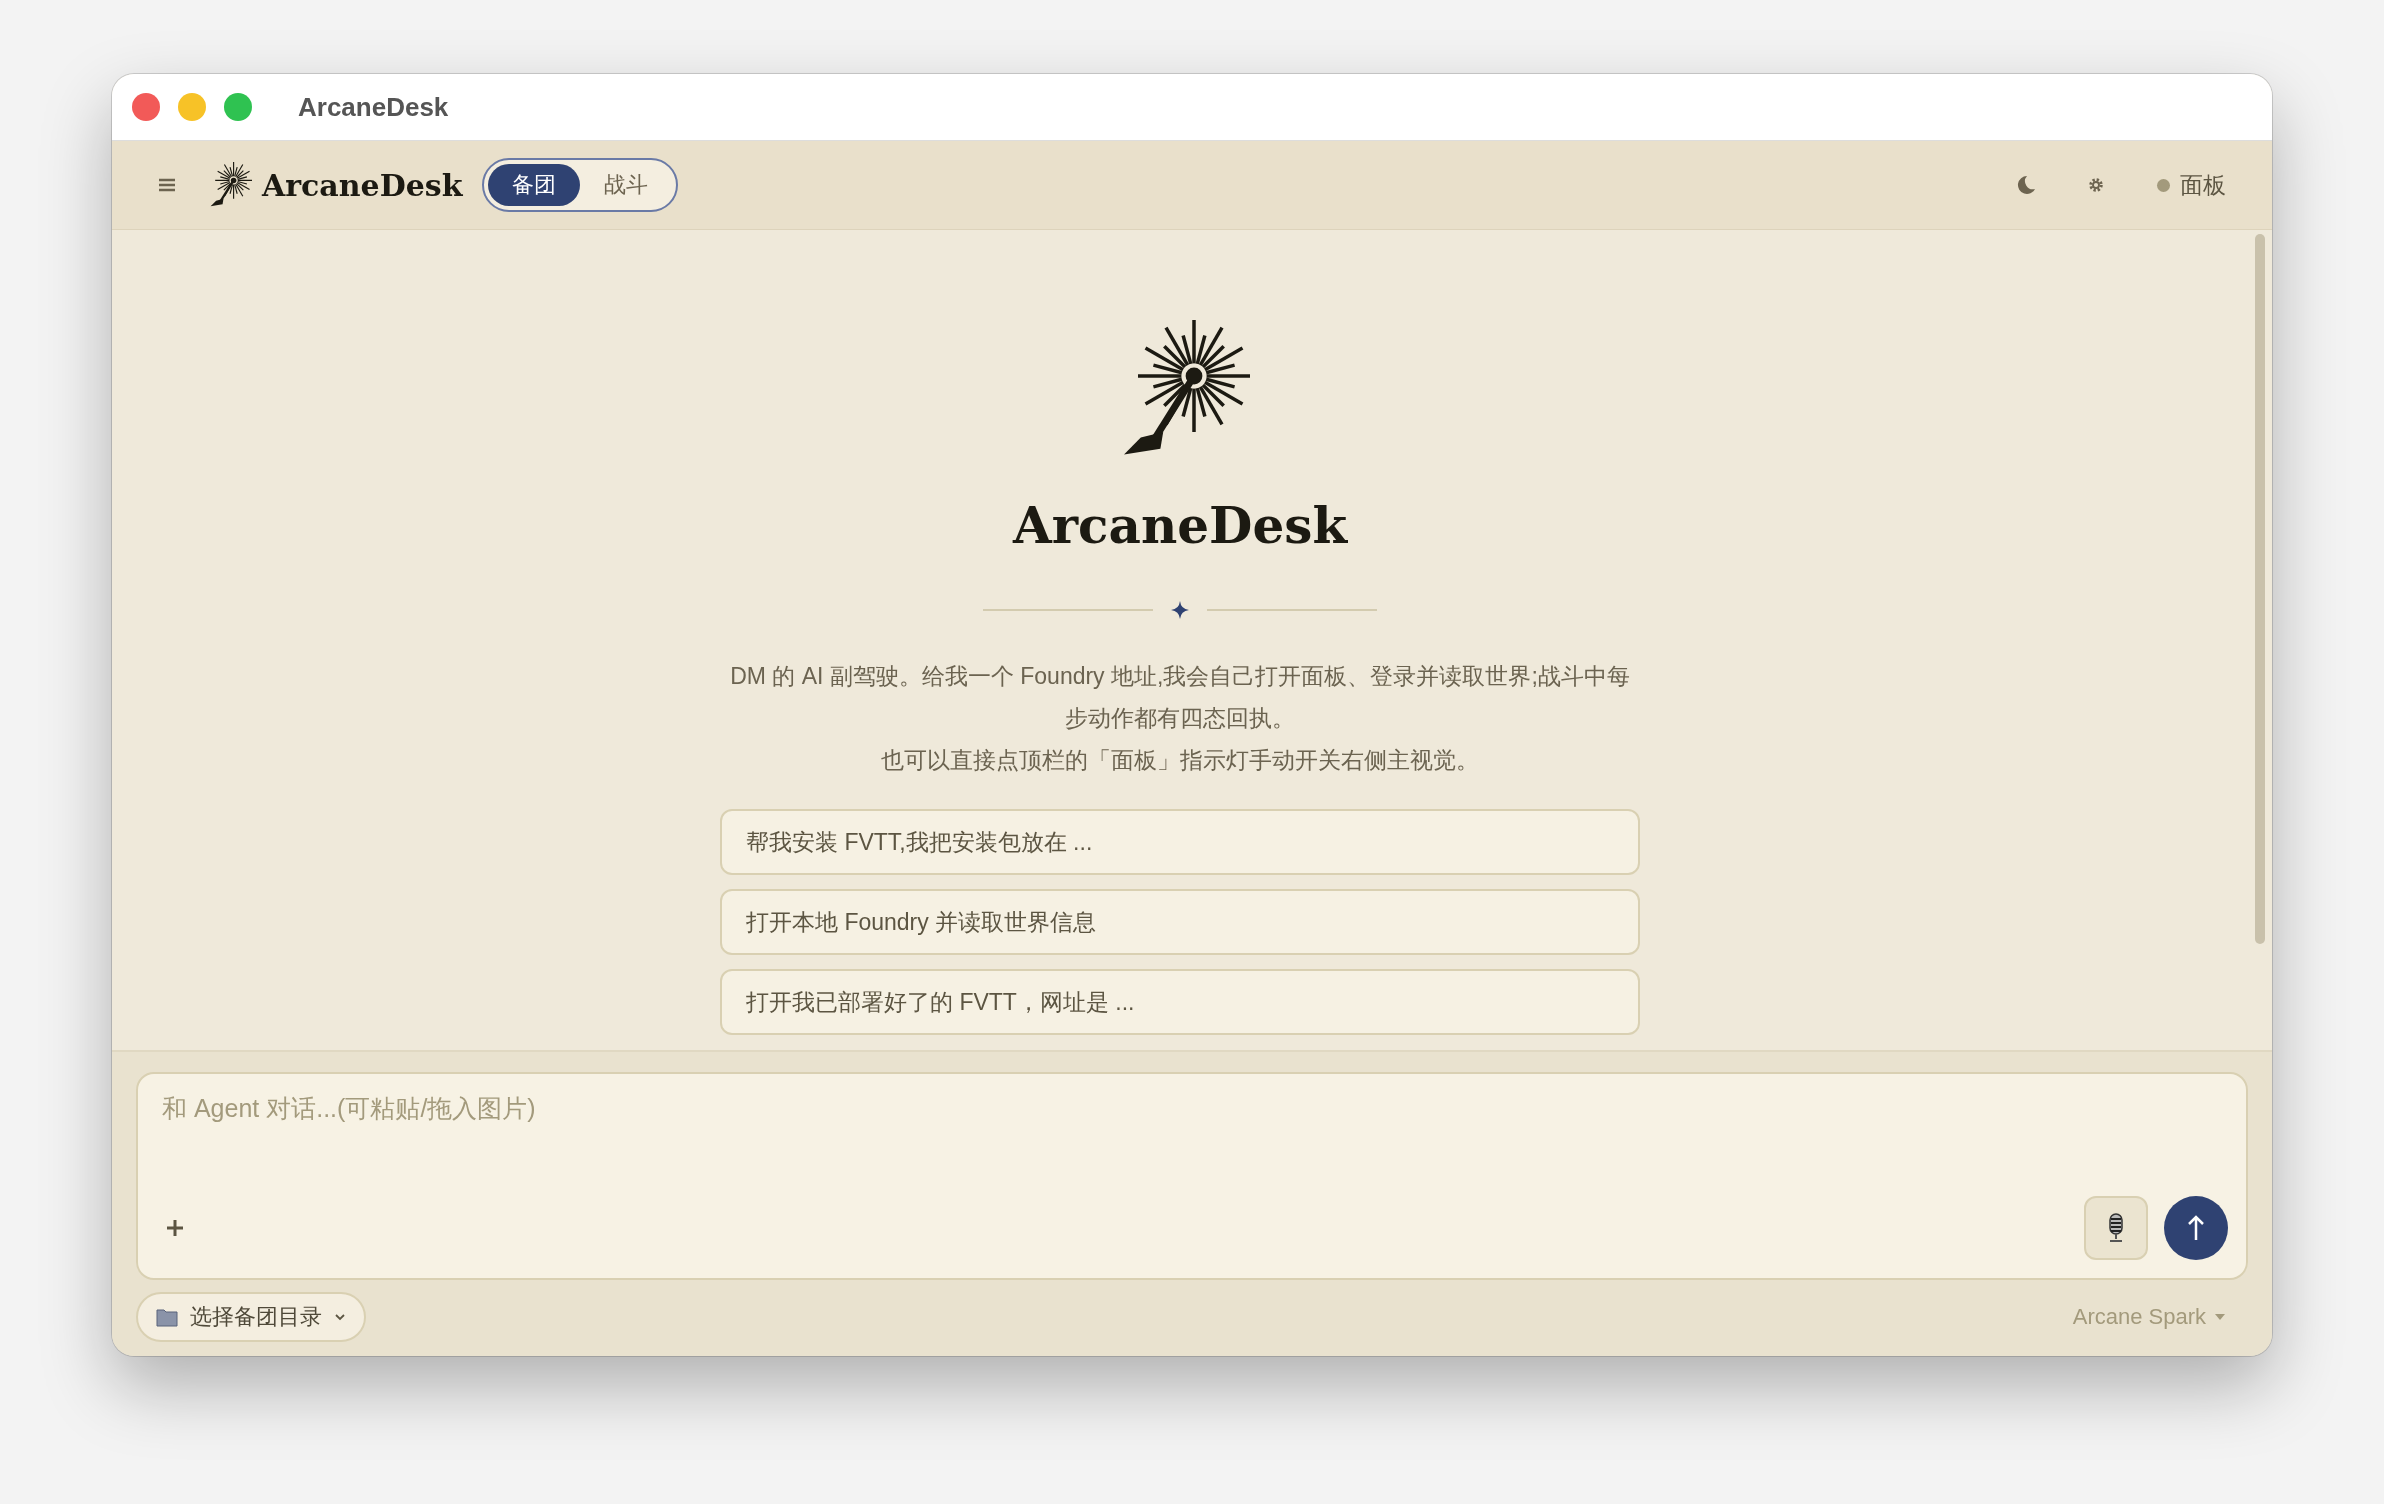  I want to click on scrollbar, so click(2260, 589).